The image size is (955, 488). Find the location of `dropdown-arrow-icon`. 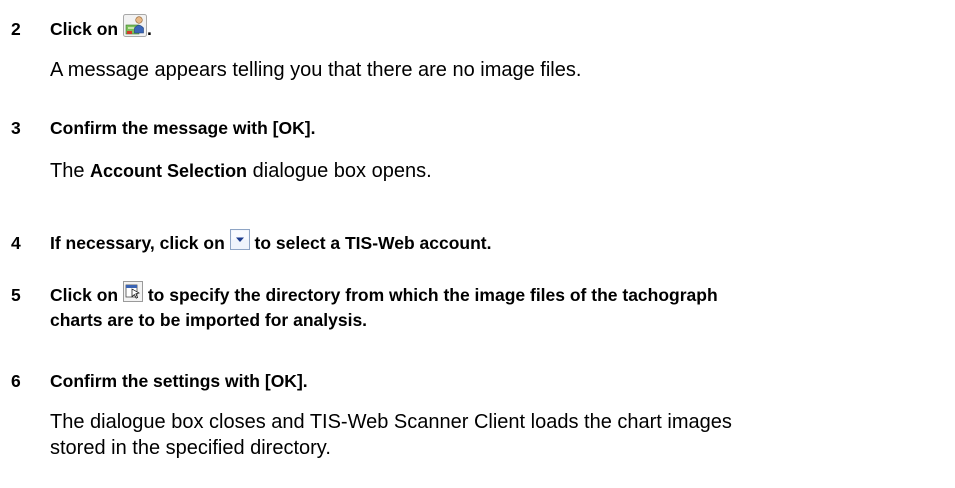

dropdown-arrow-icon is located at coordinates (239, 242).